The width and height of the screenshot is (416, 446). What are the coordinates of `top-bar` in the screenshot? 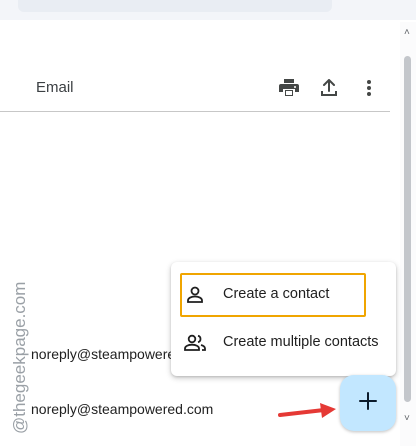 It's located at (208, 10).